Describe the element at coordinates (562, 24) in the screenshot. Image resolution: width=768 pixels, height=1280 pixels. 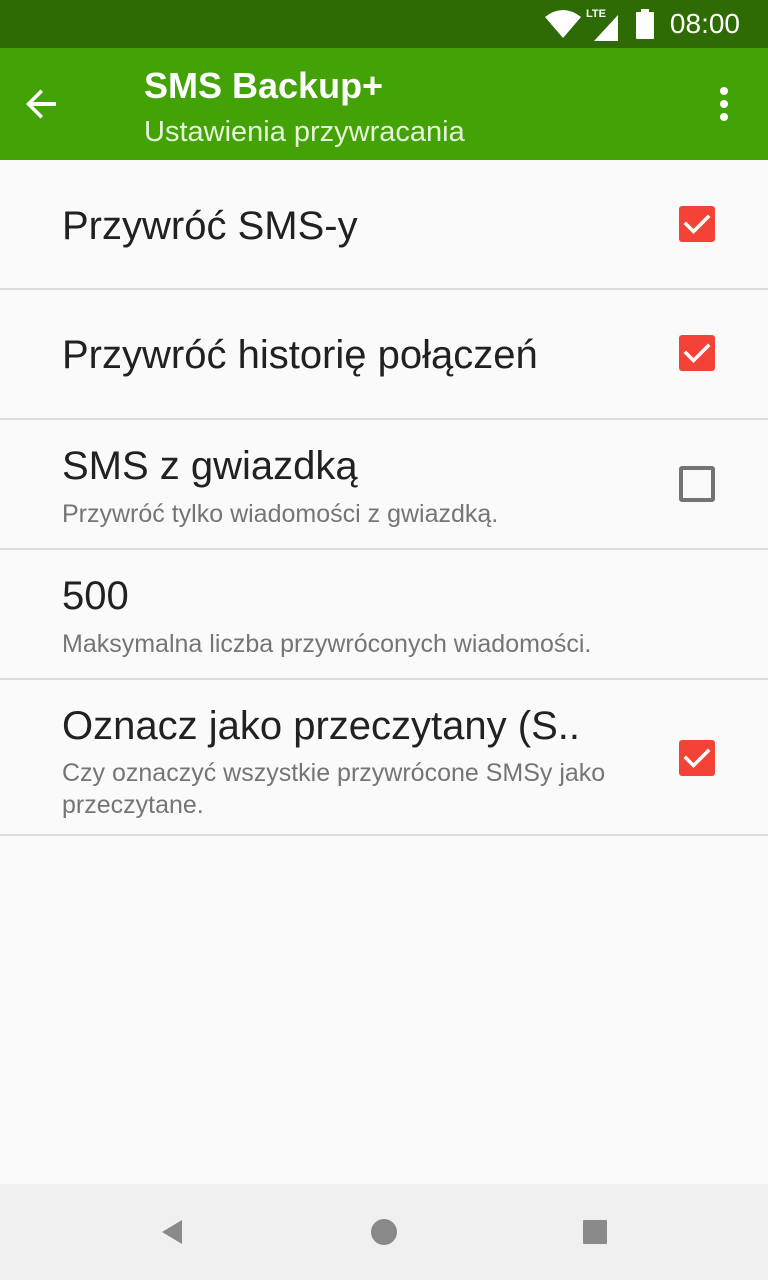
I see `wifi-icon` at that location.